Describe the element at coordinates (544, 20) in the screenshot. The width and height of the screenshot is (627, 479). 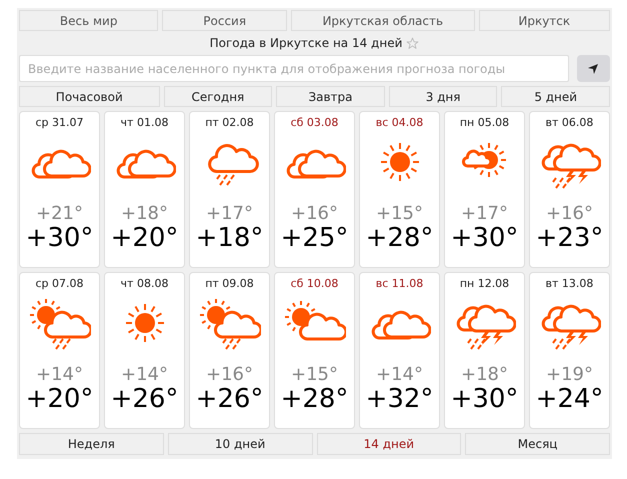
I see `breadcrumb-link: Иркутск` at that location.